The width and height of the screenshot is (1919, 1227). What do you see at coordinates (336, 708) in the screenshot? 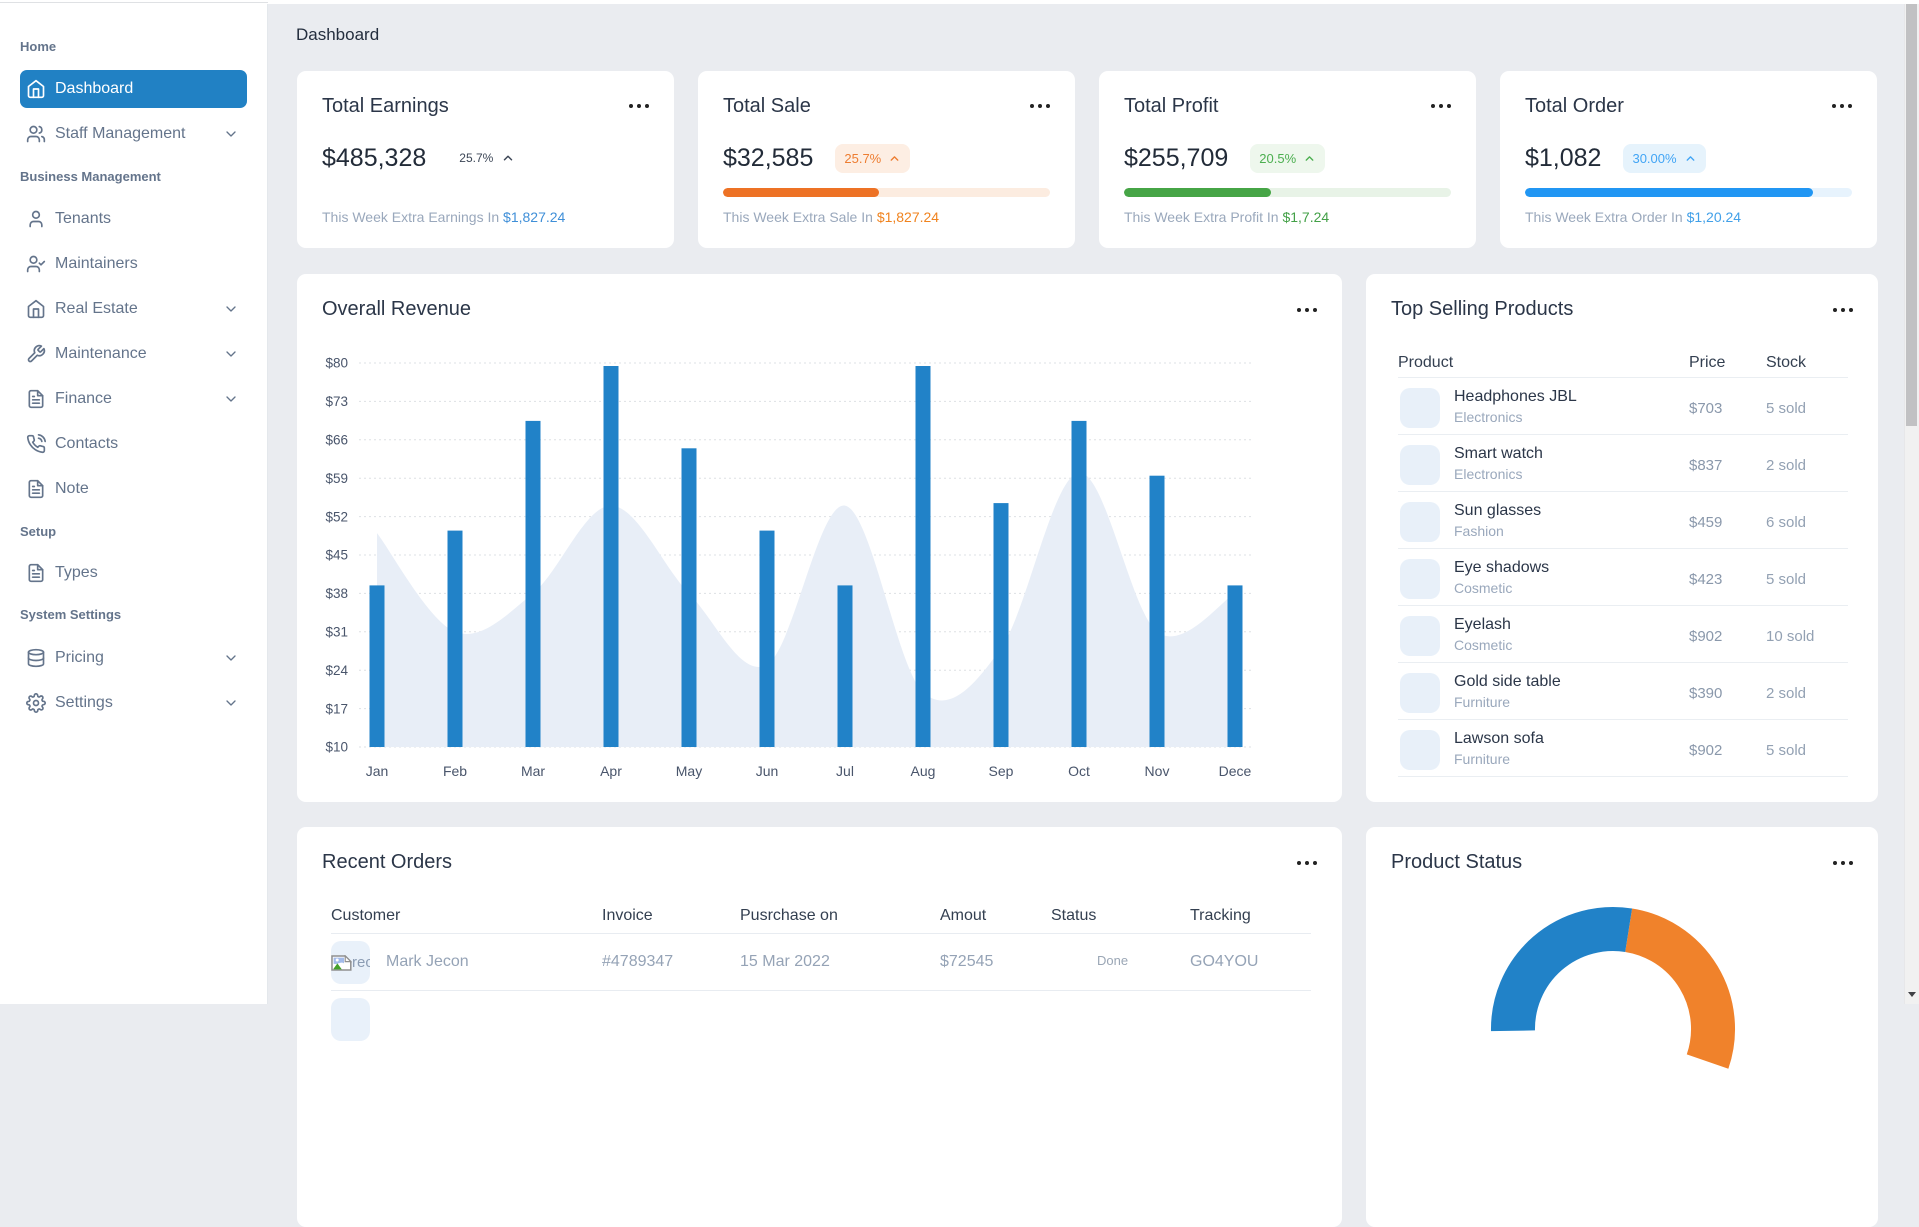
I see `svg-text: $17` at bounding box center [336, 708].